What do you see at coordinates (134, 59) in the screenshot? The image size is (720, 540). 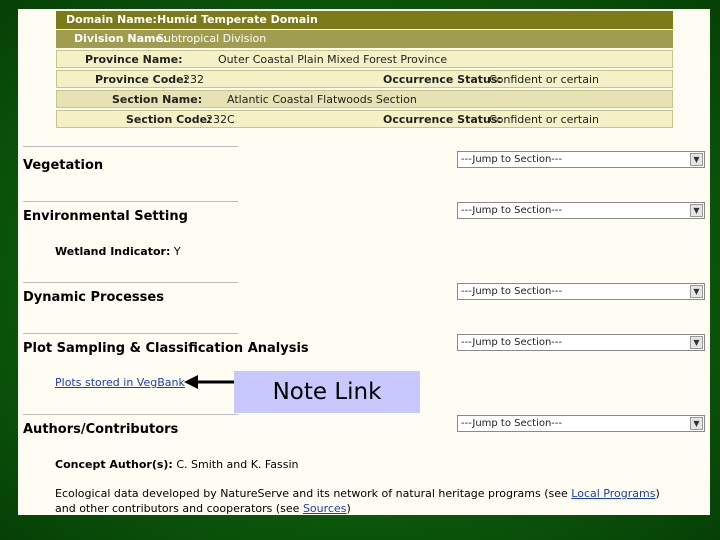 I see `province-label: Province Name:` at bounding box center [134, 59].